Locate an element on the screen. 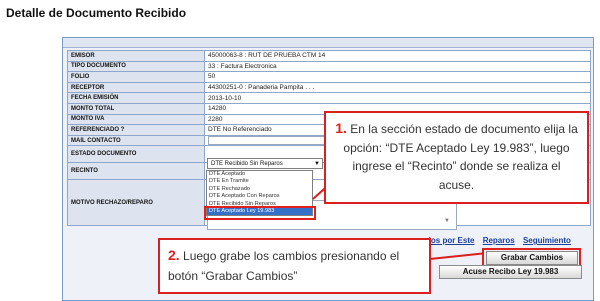  estado-documento-select: DTE Recibido Sin Reparos ▼ is located at coordinates (265, 163).